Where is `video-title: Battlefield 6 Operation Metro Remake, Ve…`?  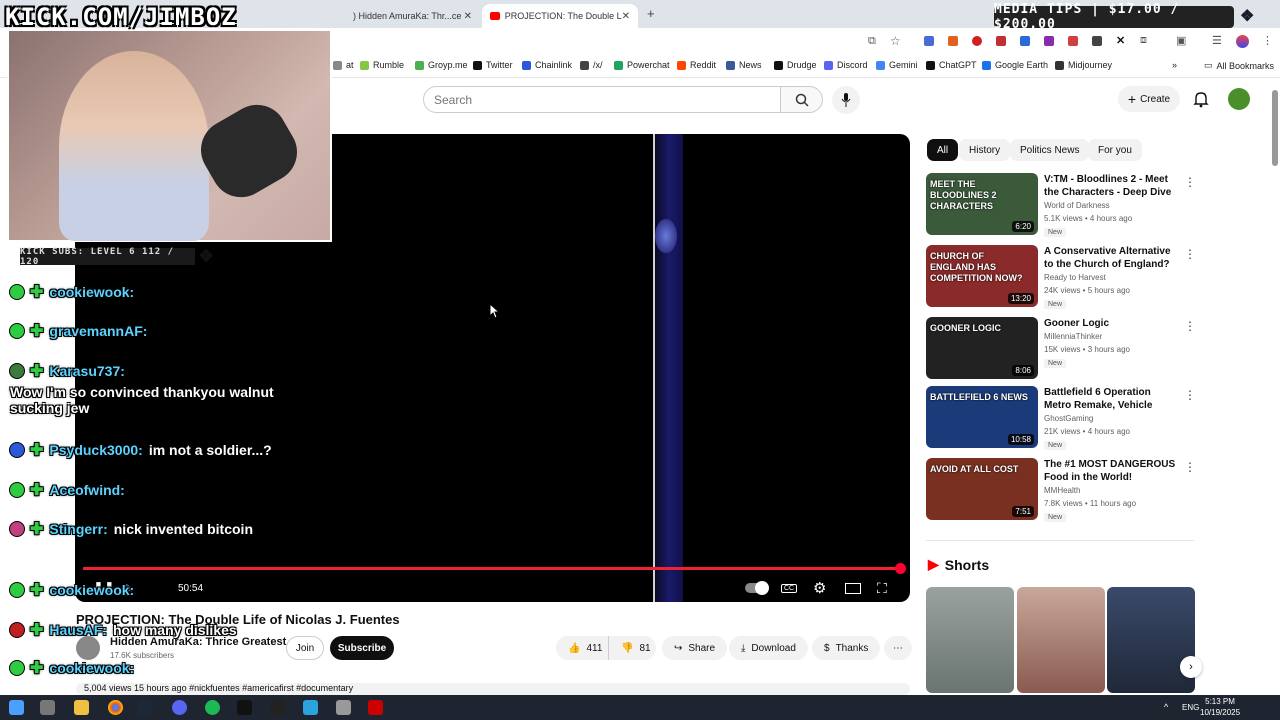
video-title: Battlefield 6 Operation Metro Remake, Ve… is located at coordinates (1111, 399).